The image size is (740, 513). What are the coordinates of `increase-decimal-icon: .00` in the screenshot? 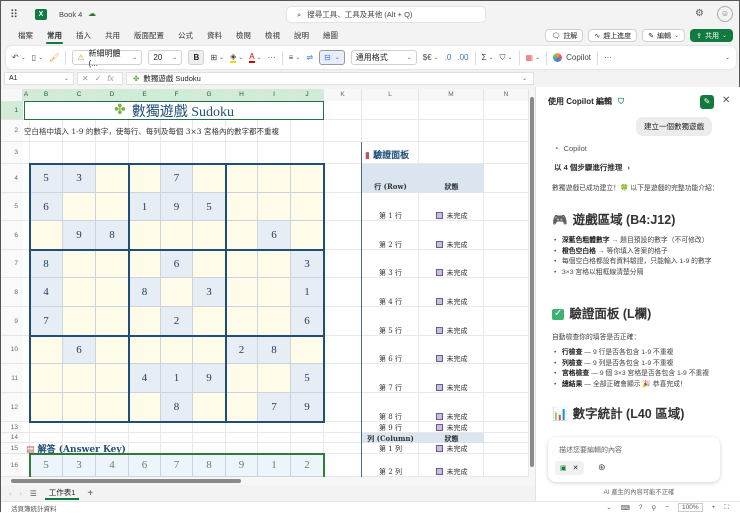 It's located at (462, 57).